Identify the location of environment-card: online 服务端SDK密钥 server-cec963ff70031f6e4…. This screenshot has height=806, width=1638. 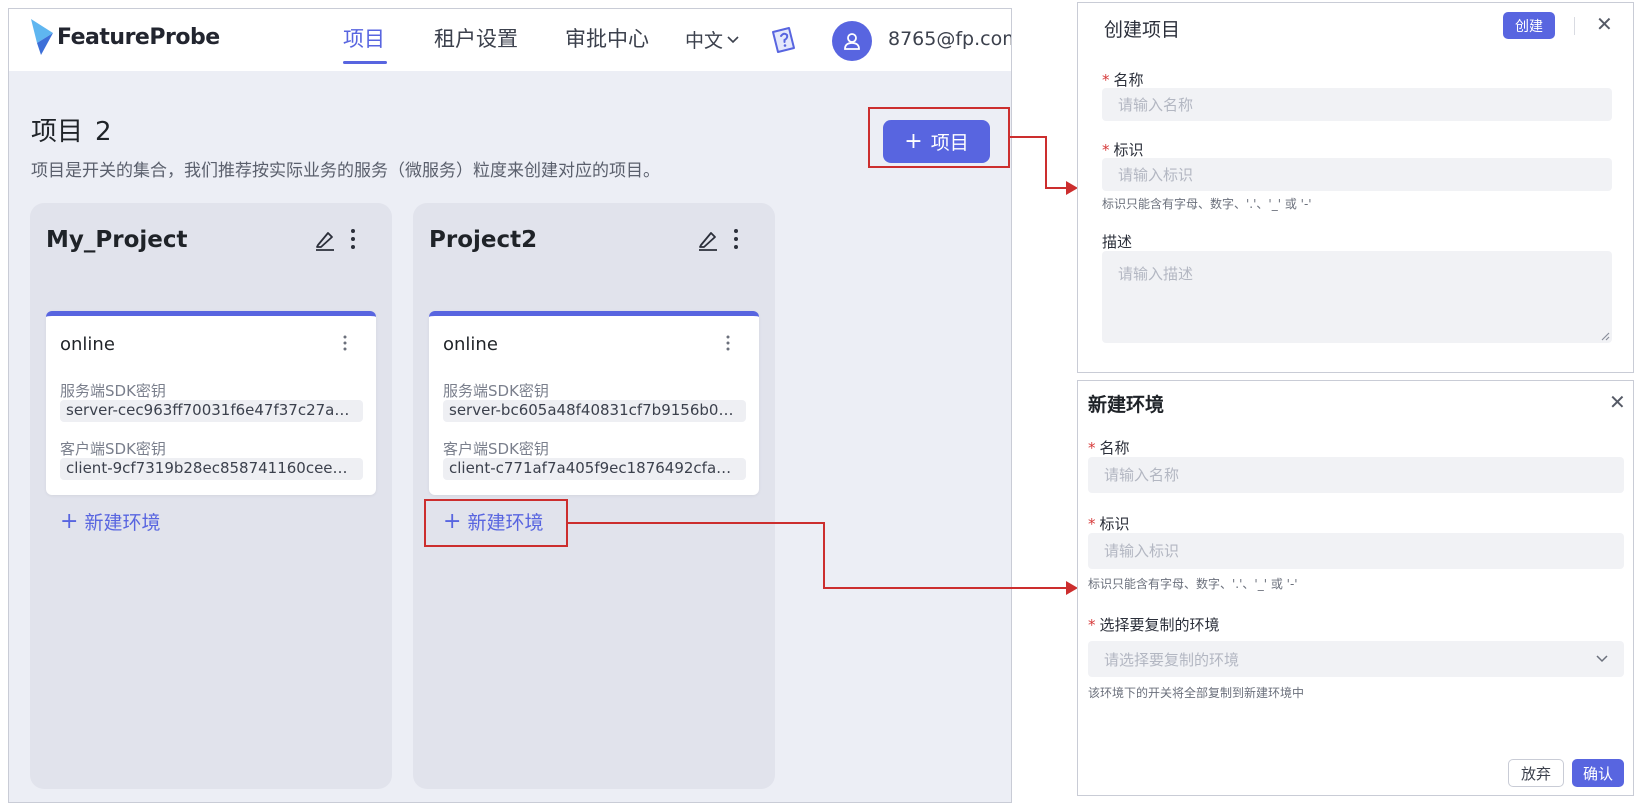
(211, 403).